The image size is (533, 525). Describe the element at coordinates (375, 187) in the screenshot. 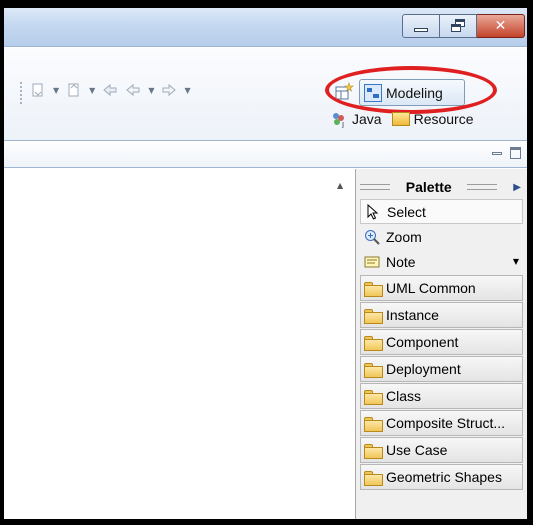

I see `palette-grip-left` at that location.